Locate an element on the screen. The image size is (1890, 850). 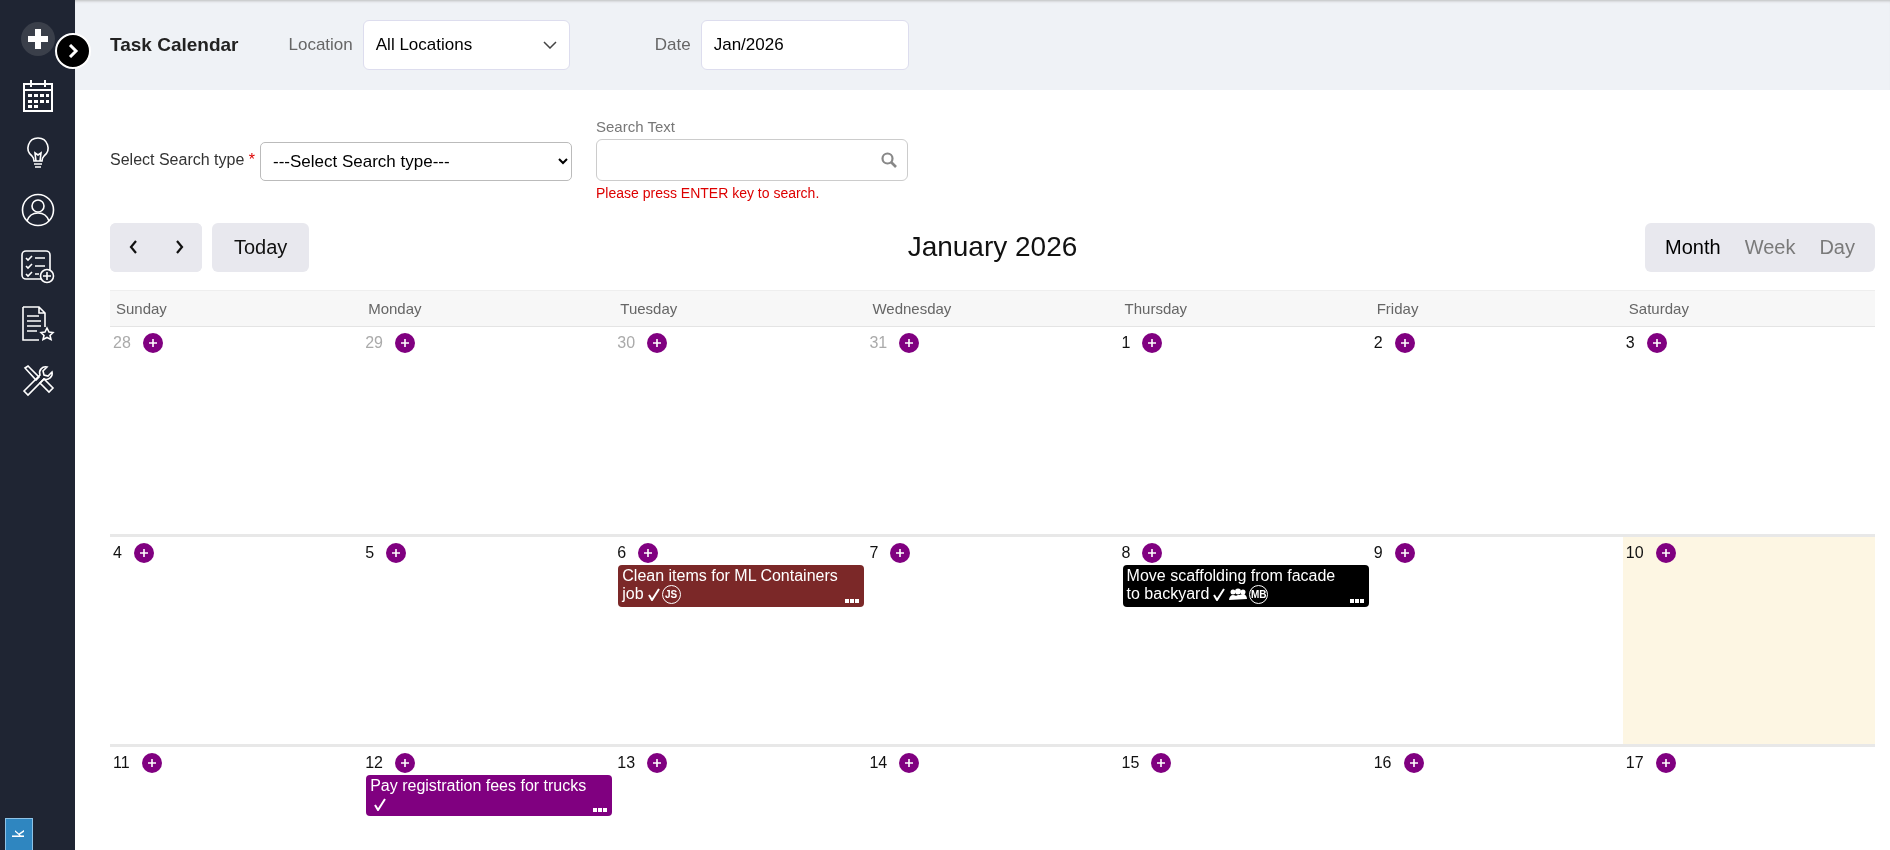
view-tab: Week is located at coordinates (1770, 247).